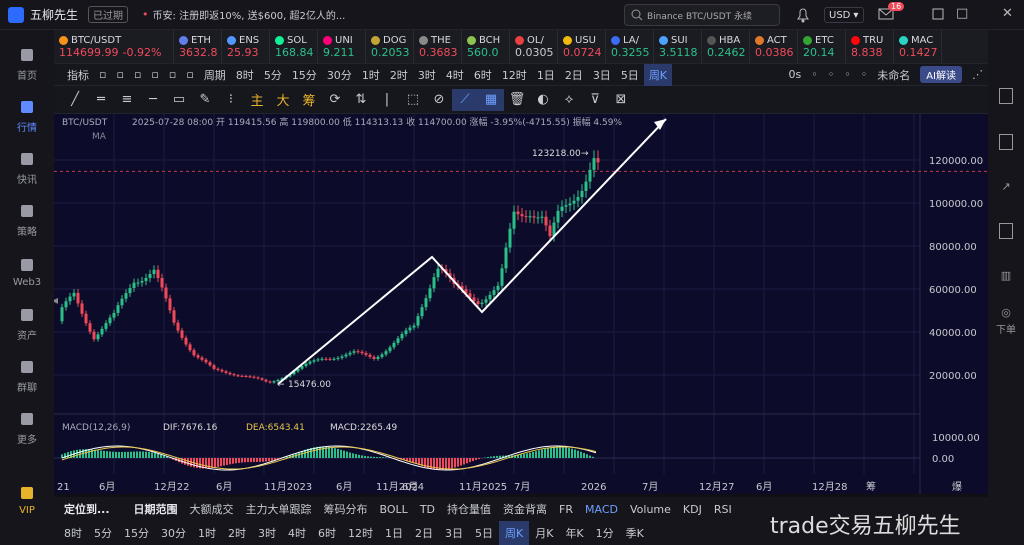 Image resolution: width=1024 pixels, height=545 pixels. Describe the element at coordinates (635, 533) in the screenshot. I see `bottom-tf-18: 季K` at that location.